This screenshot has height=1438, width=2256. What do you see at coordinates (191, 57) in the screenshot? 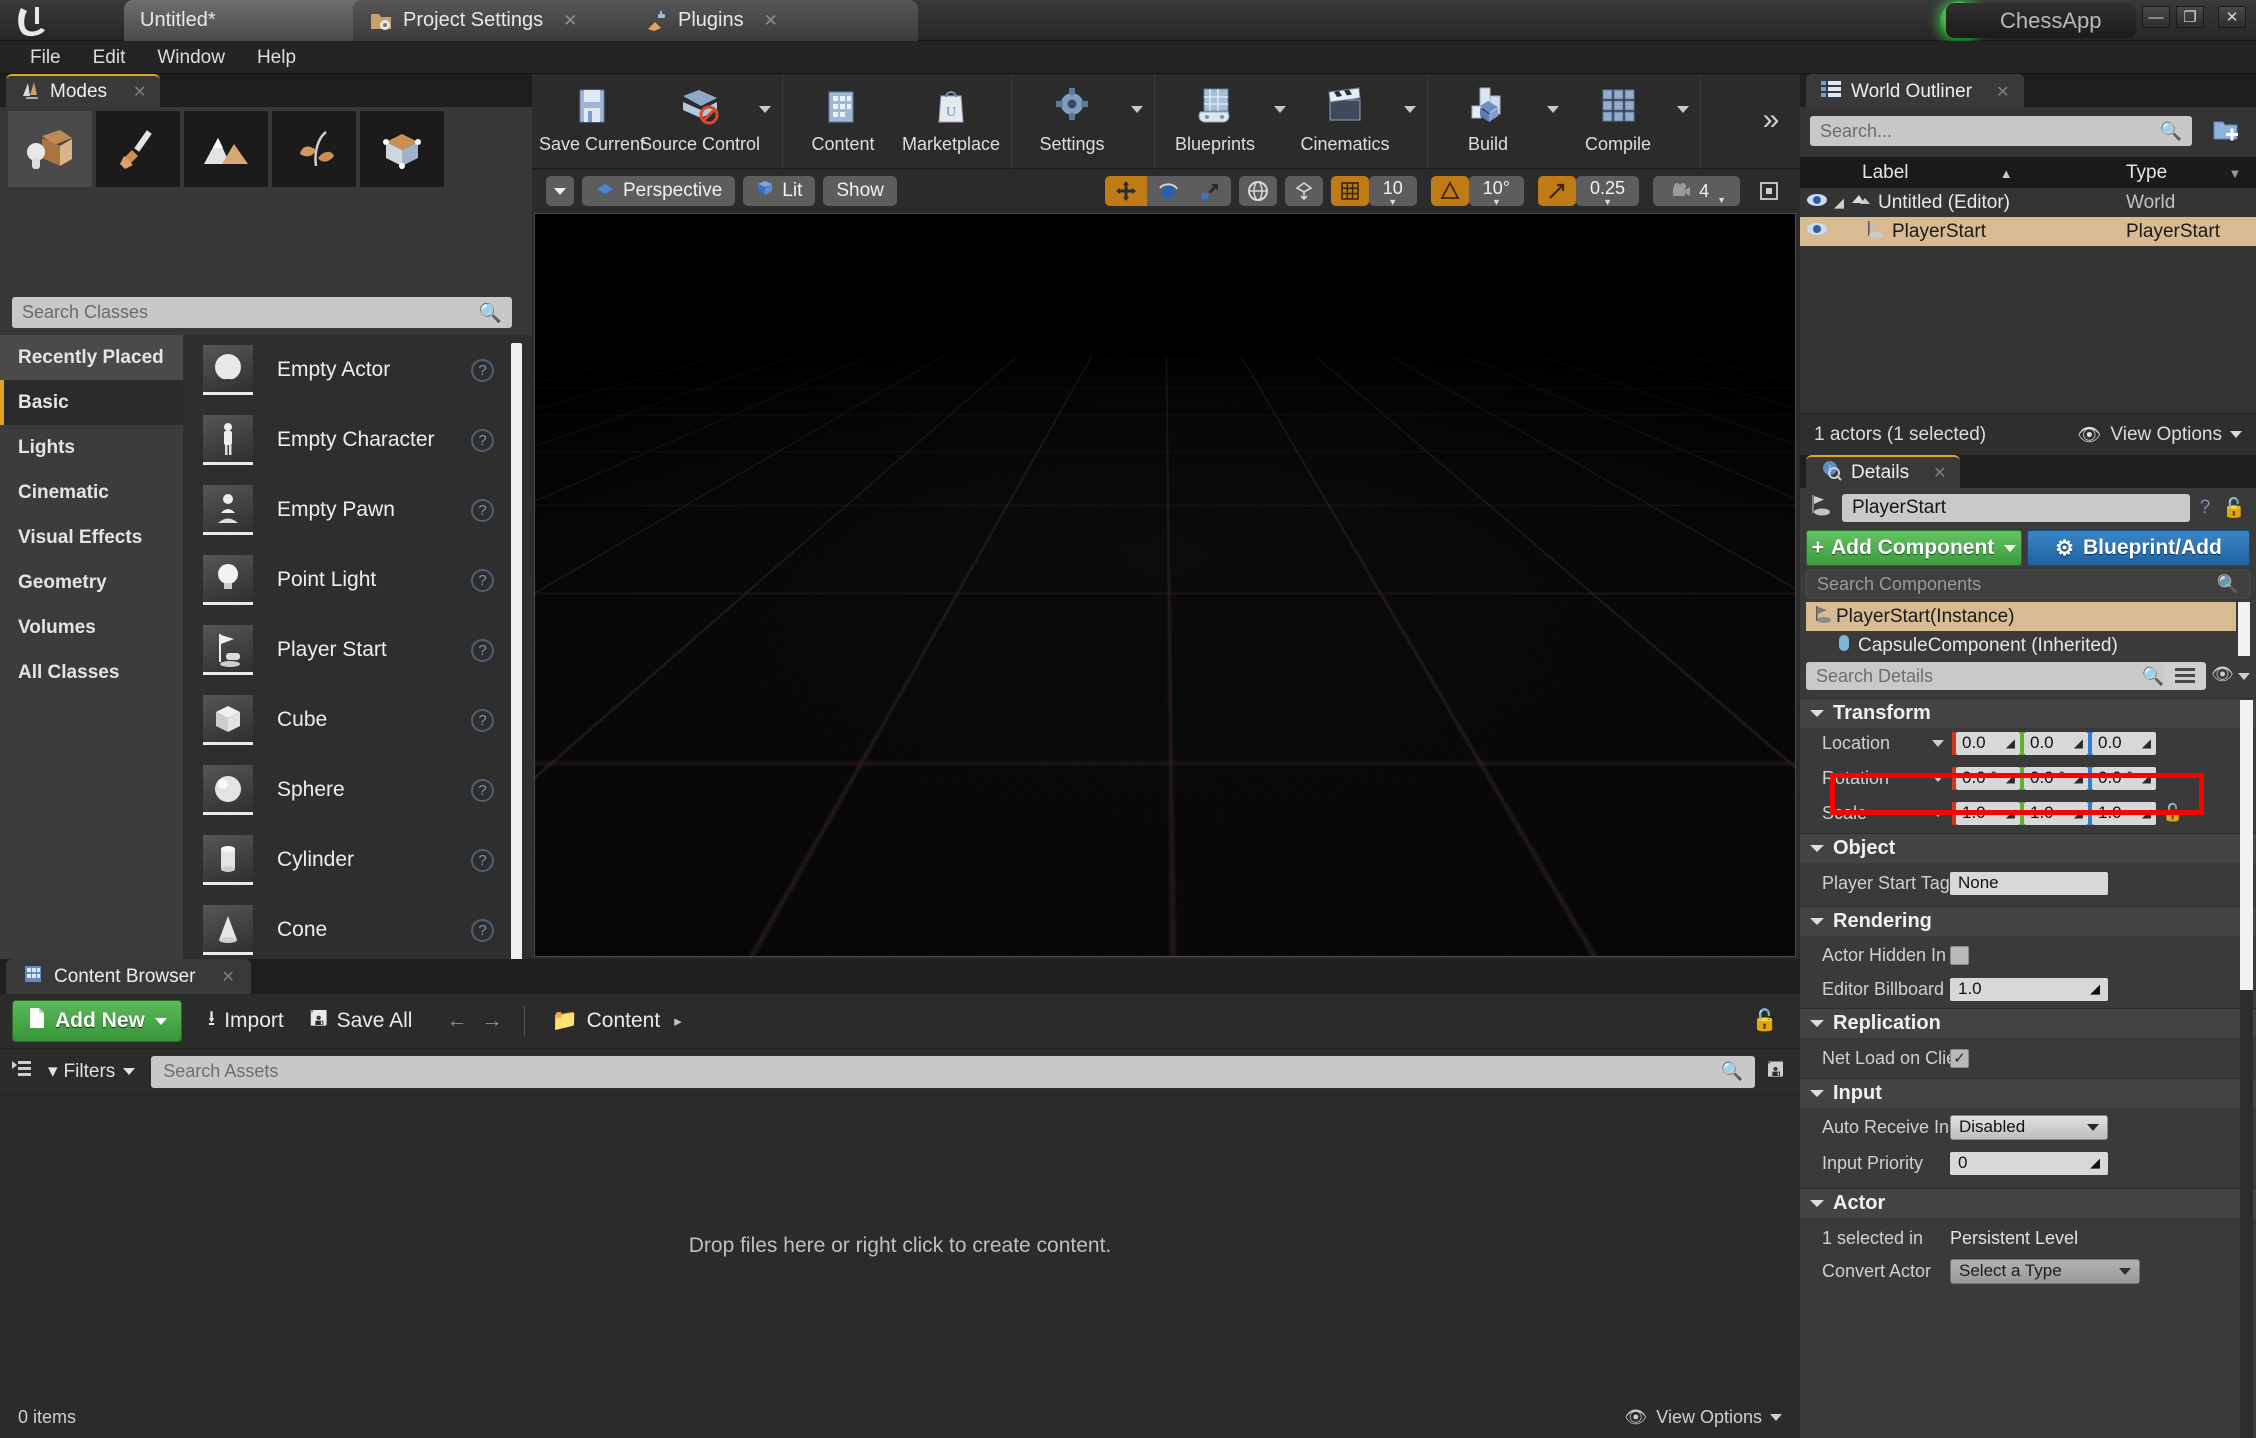
I see `menu-window: Window` at bounding box center [191, 57].